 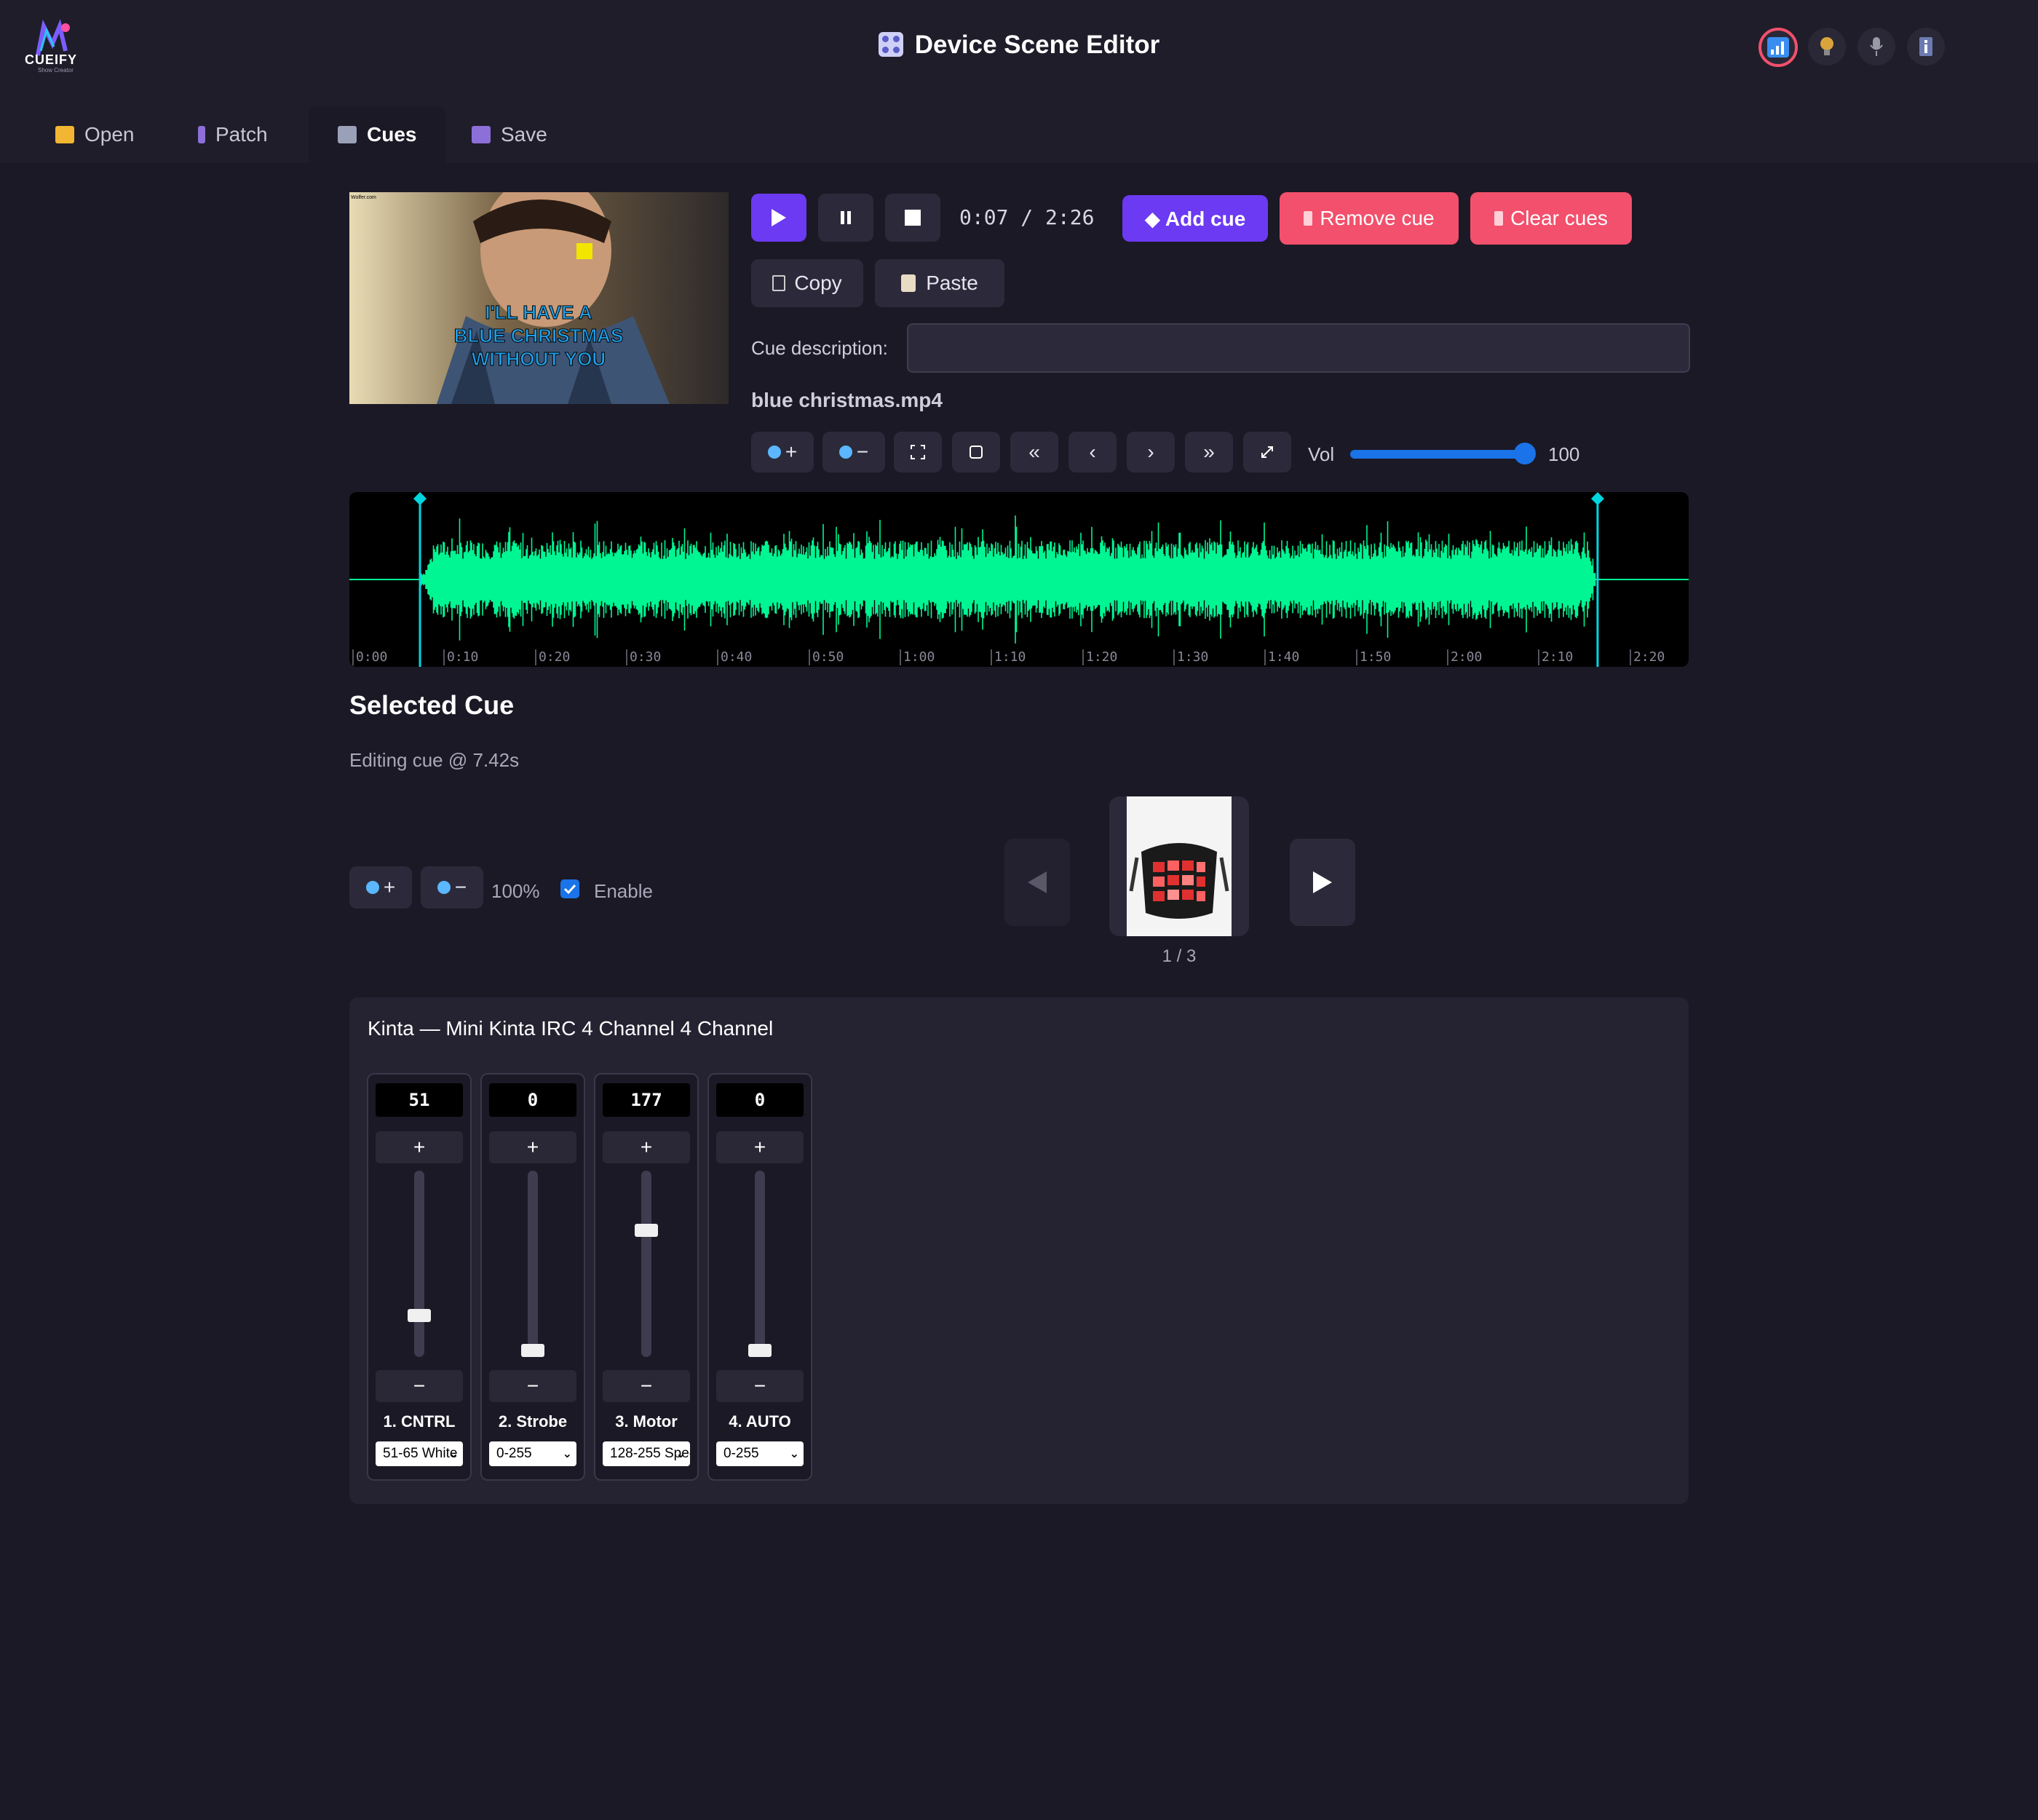 I want to click on page-title: Device Scene Editor, so click(x=1019, y=45).